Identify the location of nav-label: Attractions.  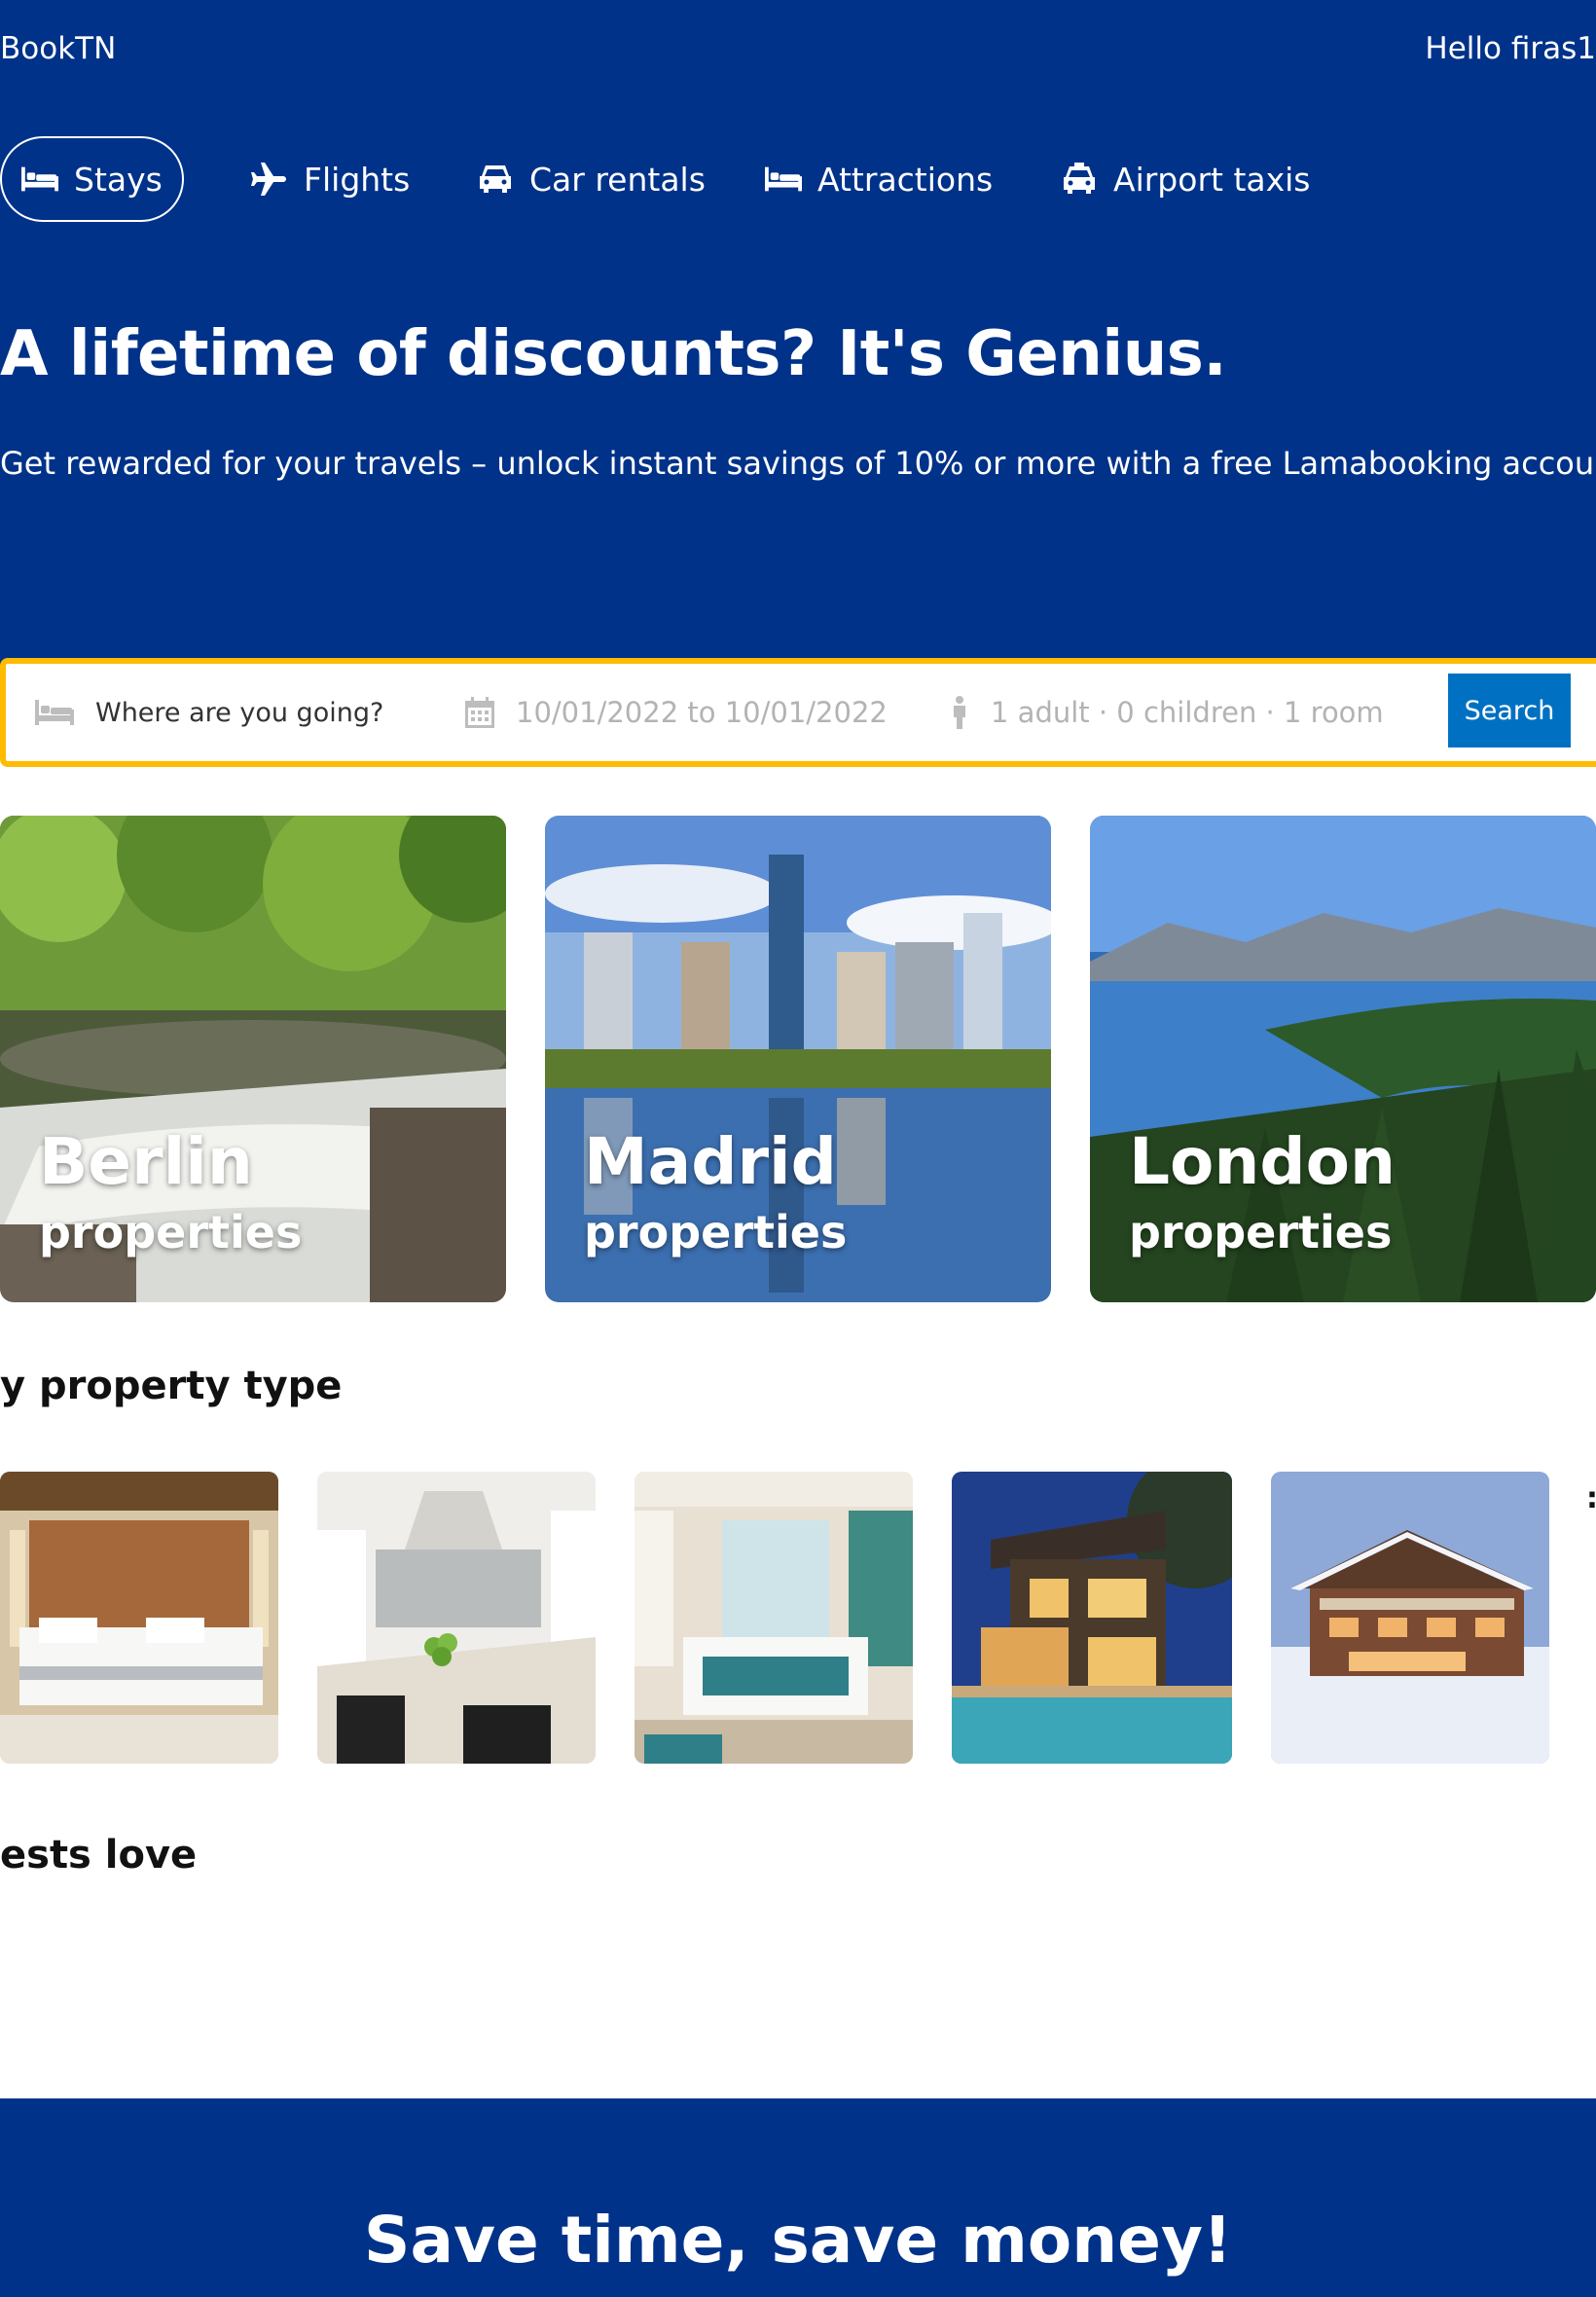
(905, 179).